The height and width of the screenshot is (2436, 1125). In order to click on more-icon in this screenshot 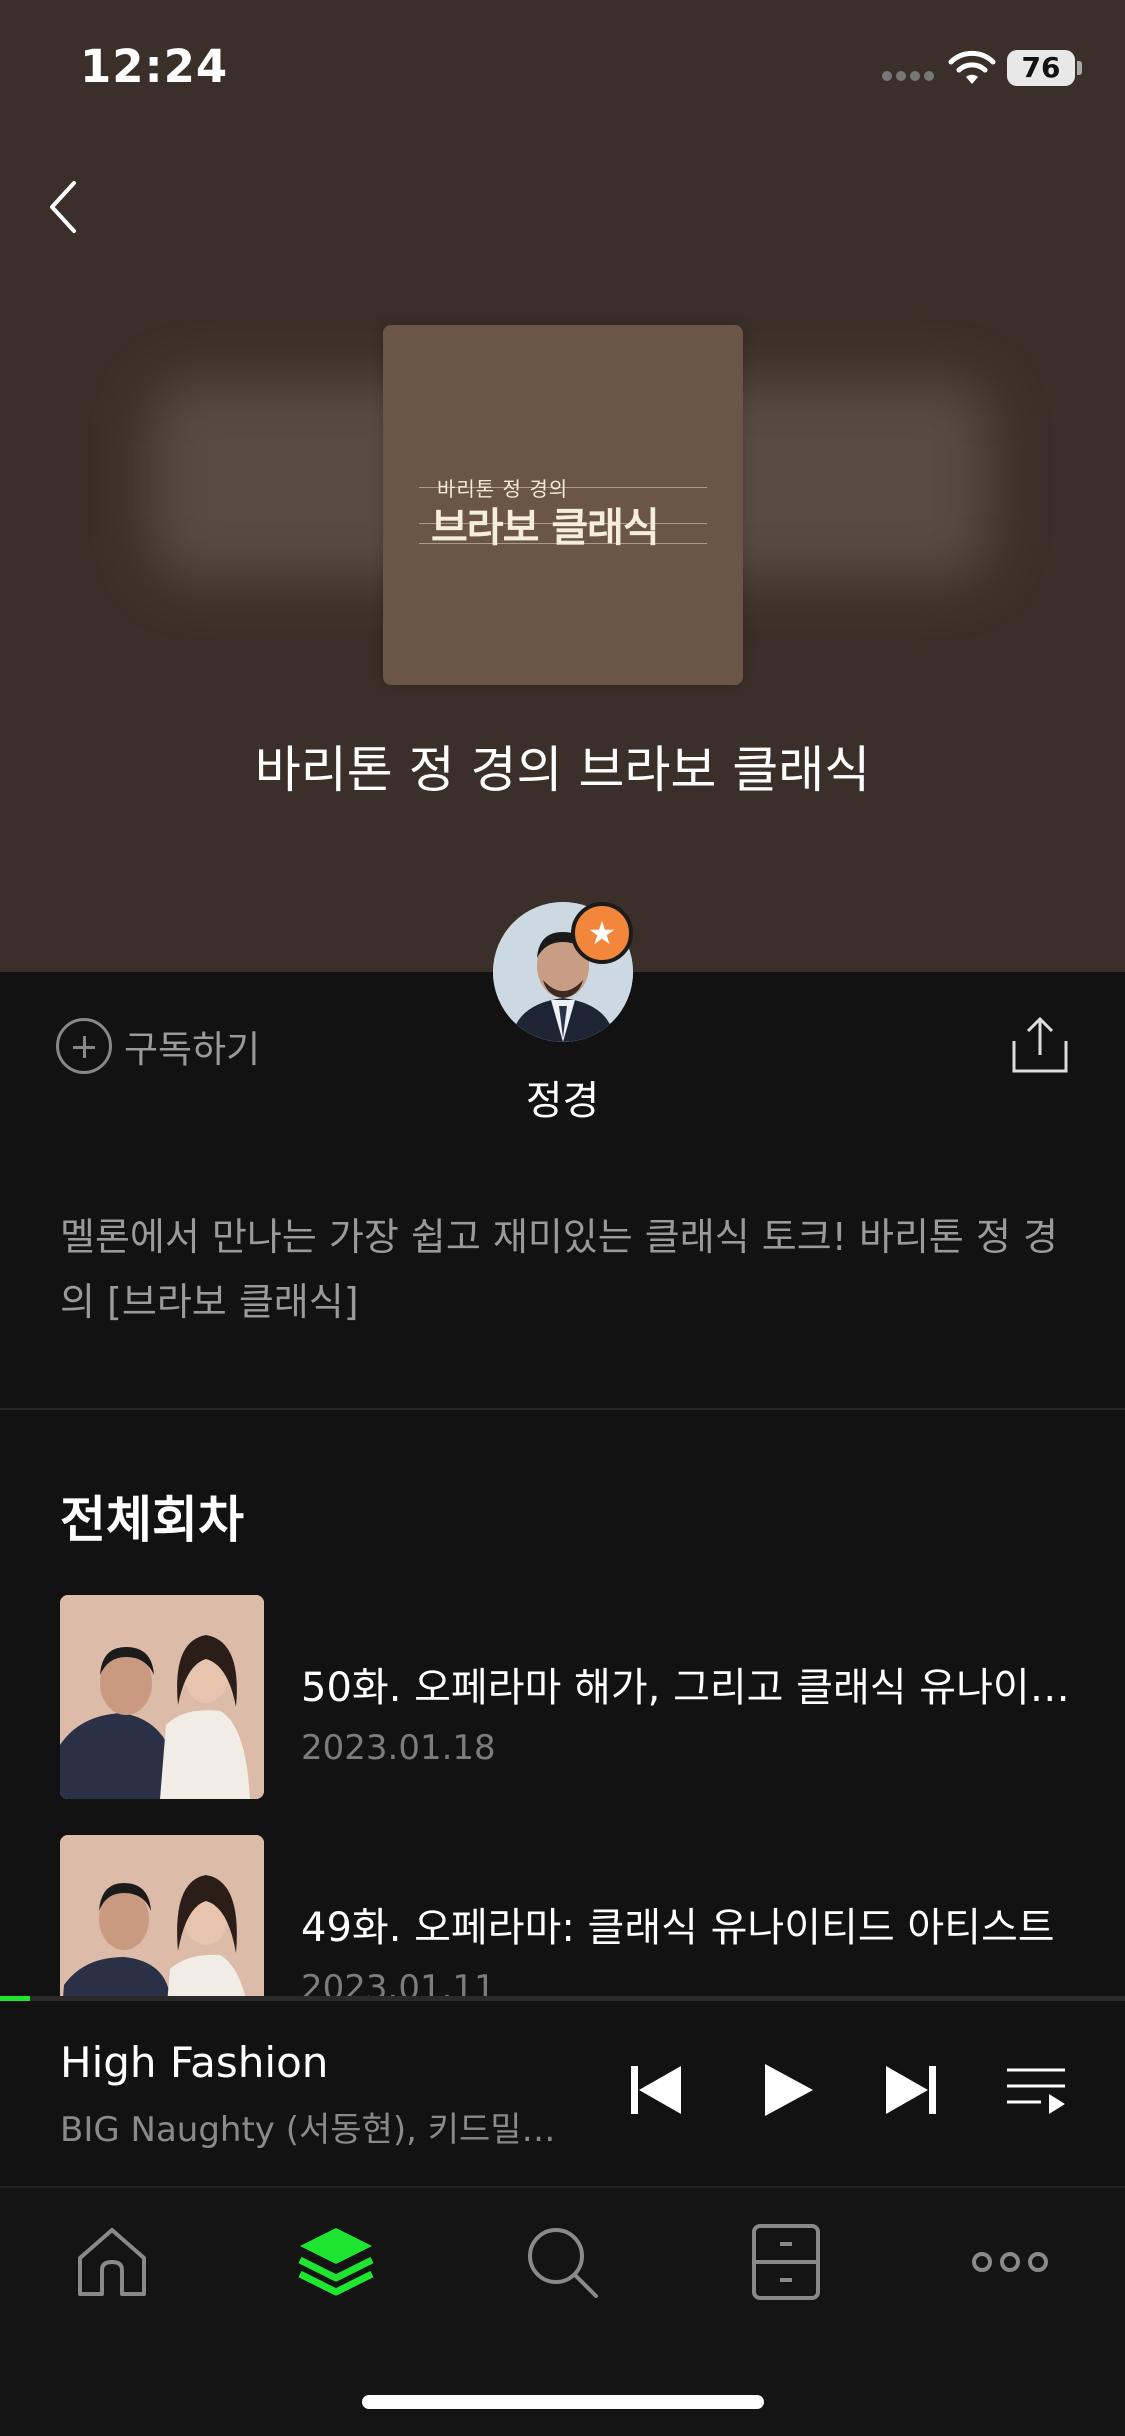, I will do `click(1010, 2262)`.